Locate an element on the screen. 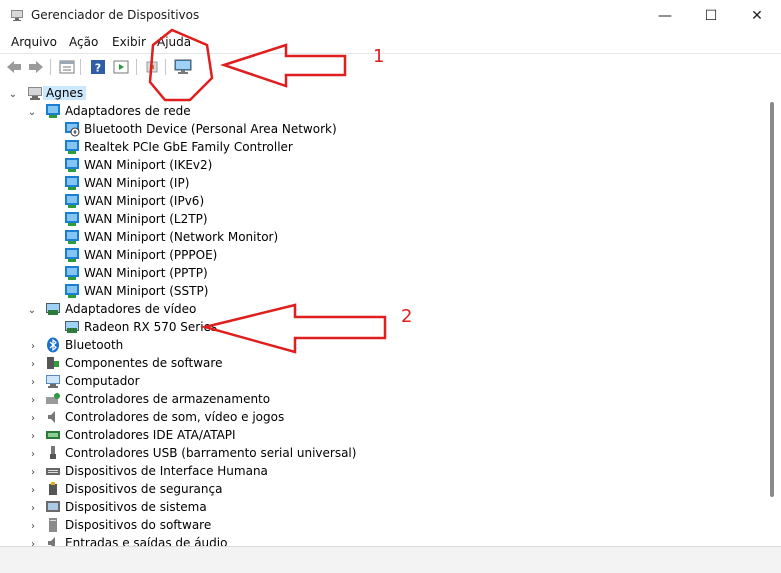  help-icon: ? is located at coordinates (98, 67).